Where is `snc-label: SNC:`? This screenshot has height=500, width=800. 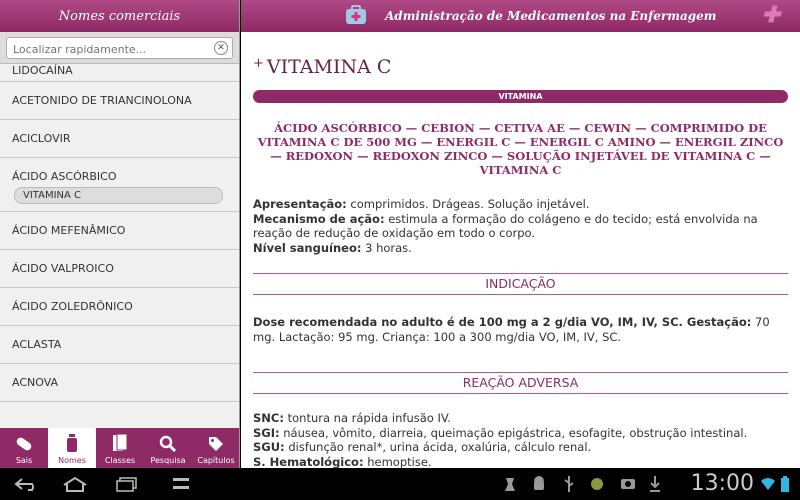 snc-label: SNC: is located at coordinates (268, 418).